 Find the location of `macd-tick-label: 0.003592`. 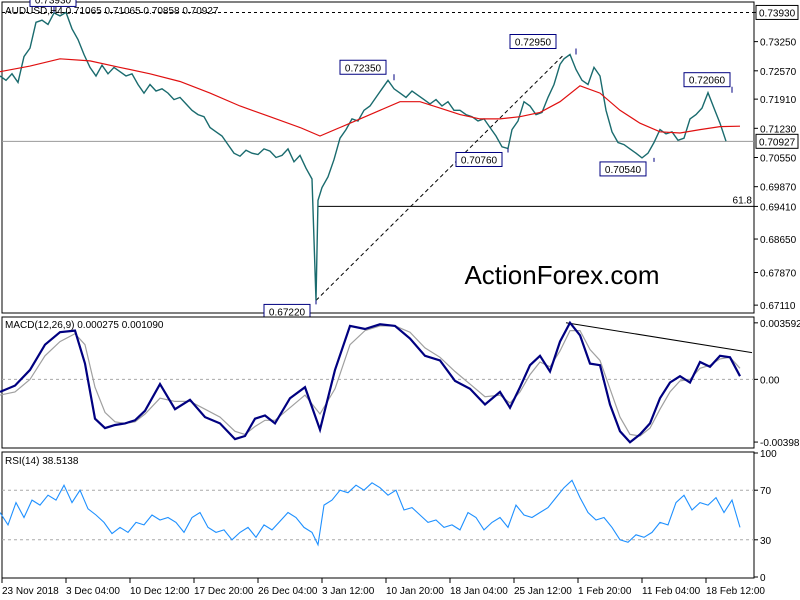

macd-tick-label: 0.003592 is located at coordinates (780, 324).